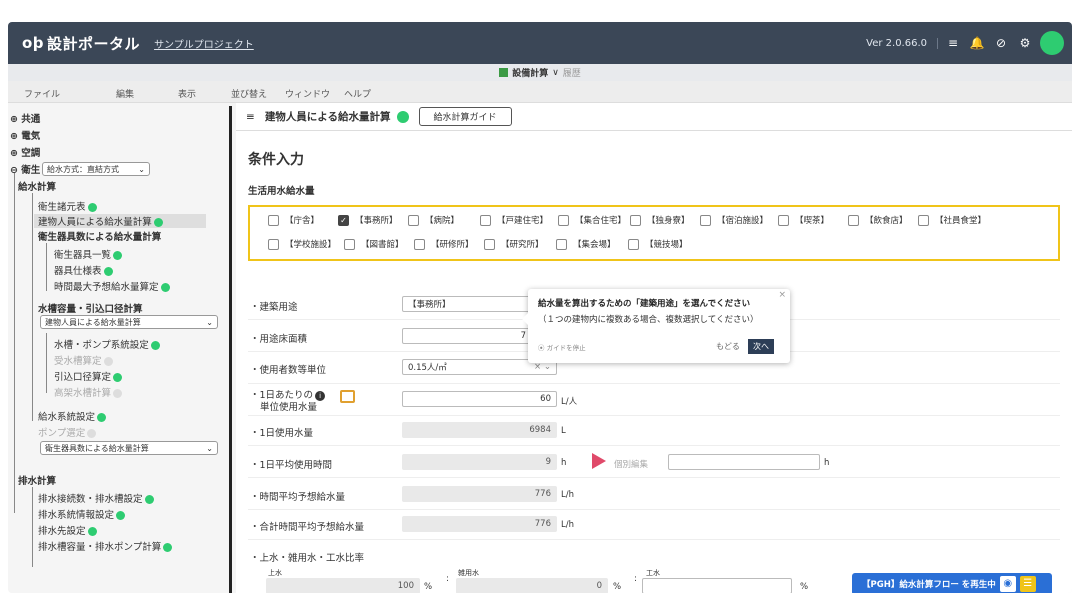 The height and width of the screenshot is (609, 1086). What do you see at coordinates (744, 462) in the screenshot?
I see `individual-hours-input` at bounding box center [744, 462].